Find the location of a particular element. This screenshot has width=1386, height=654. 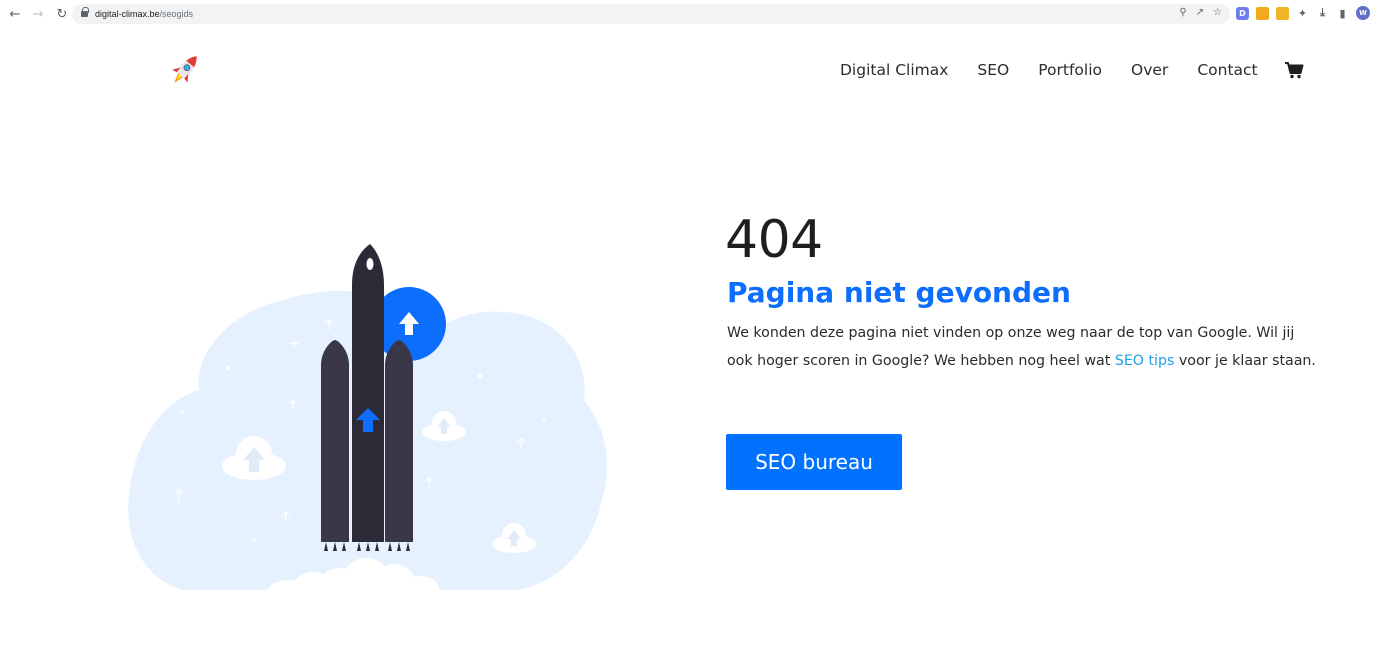

download-icon: ⤓ is located at coordinates (1322, 13).